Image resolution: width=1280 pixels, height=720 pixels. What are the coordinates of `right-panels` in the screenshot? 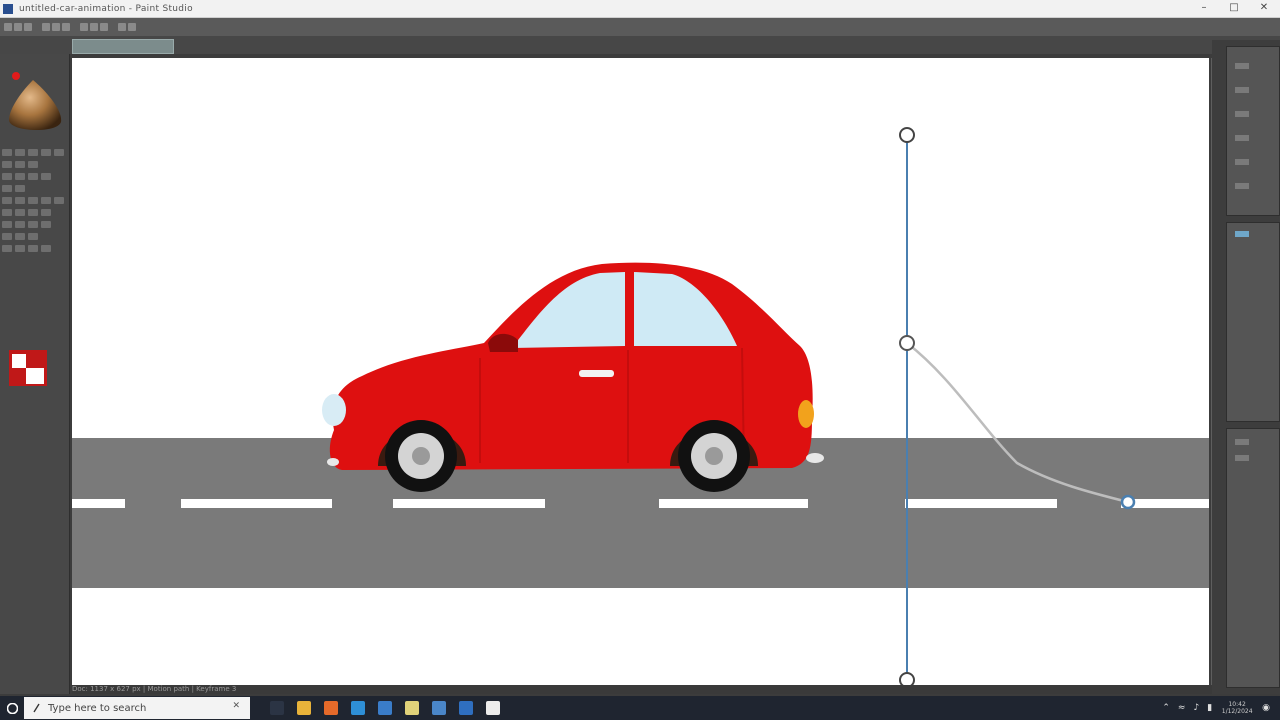 It's located at (1246, 367).